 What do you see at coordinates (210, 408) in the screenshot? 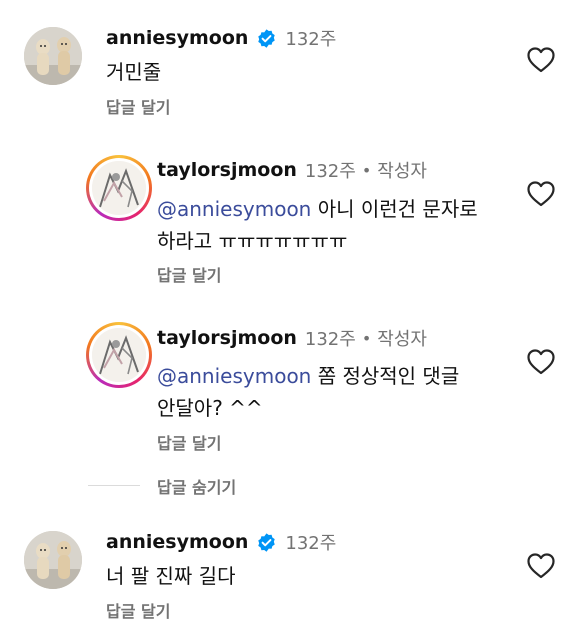
I see `comment-text-line-2: 안달아? ^^` at bounding box center [210, 408].